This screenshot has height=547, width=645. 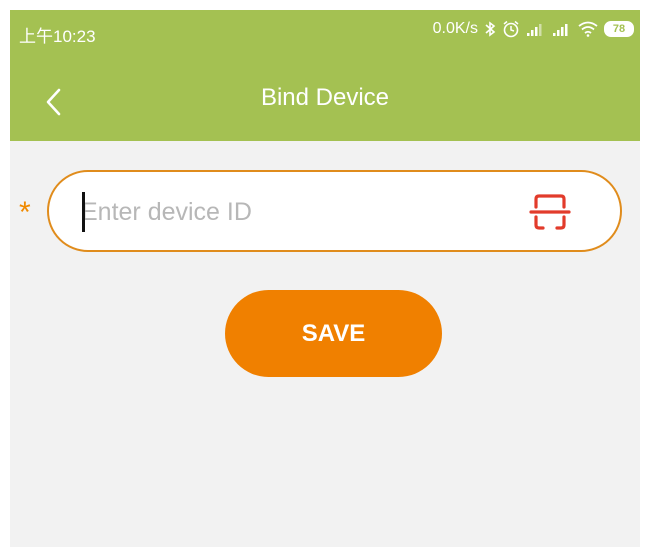 What do you see at coordinates (455, 28) in the screenshot?
I see `net-speed: 0.0K/s` at bounding box center [455, 28].